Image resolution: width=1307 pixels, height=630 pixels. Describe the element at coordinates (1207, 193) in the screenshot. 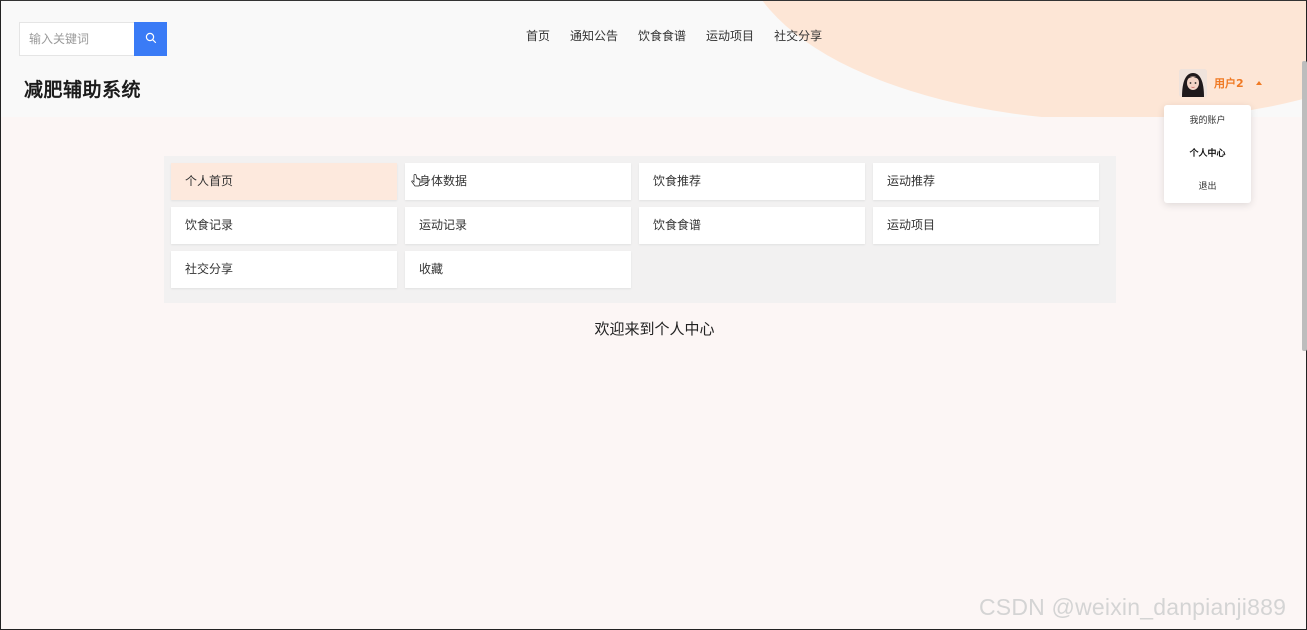

I see `dropdown-item-logout: 退出` at that location.